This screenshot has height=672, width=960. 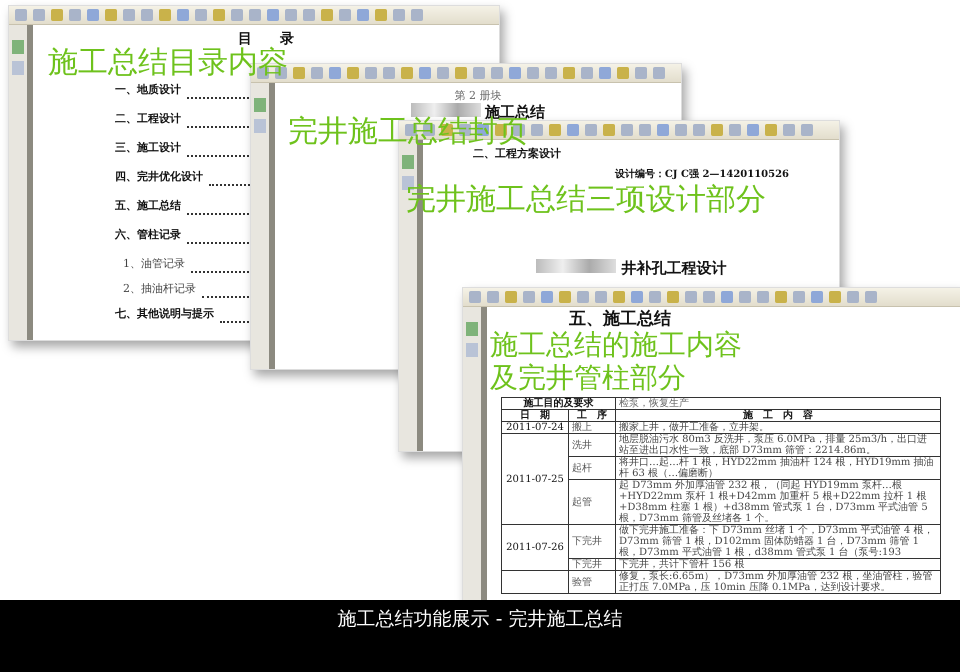 What do you see at coordinates (535, 547) in the screenshot?
I see `table-cell: 2011-07-26` at bounding box center [535, 547].